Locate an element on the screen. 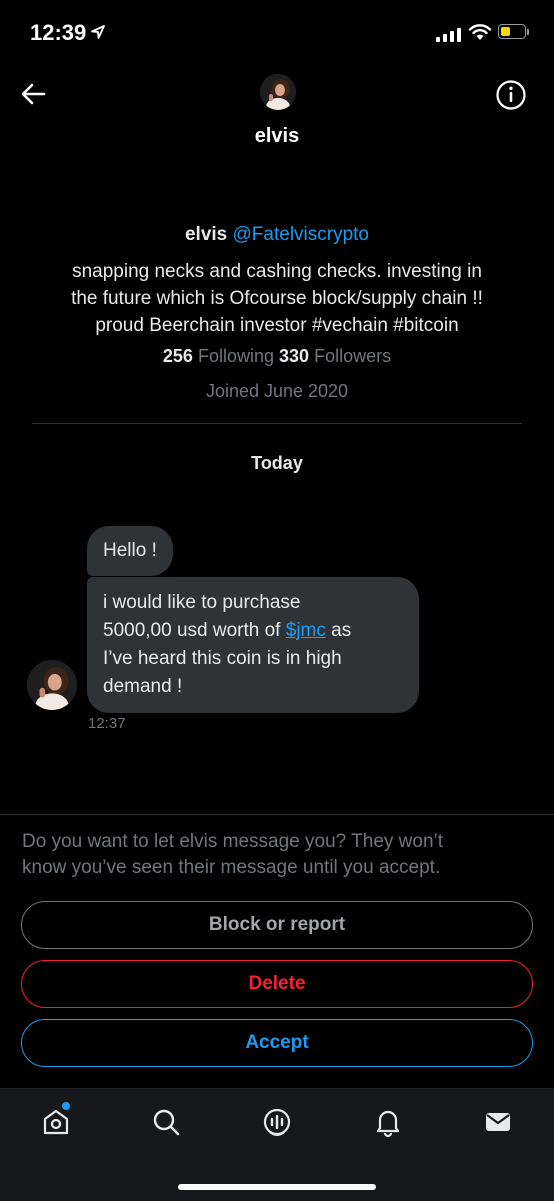  battery-terminal is located at coordinates (528, 32).